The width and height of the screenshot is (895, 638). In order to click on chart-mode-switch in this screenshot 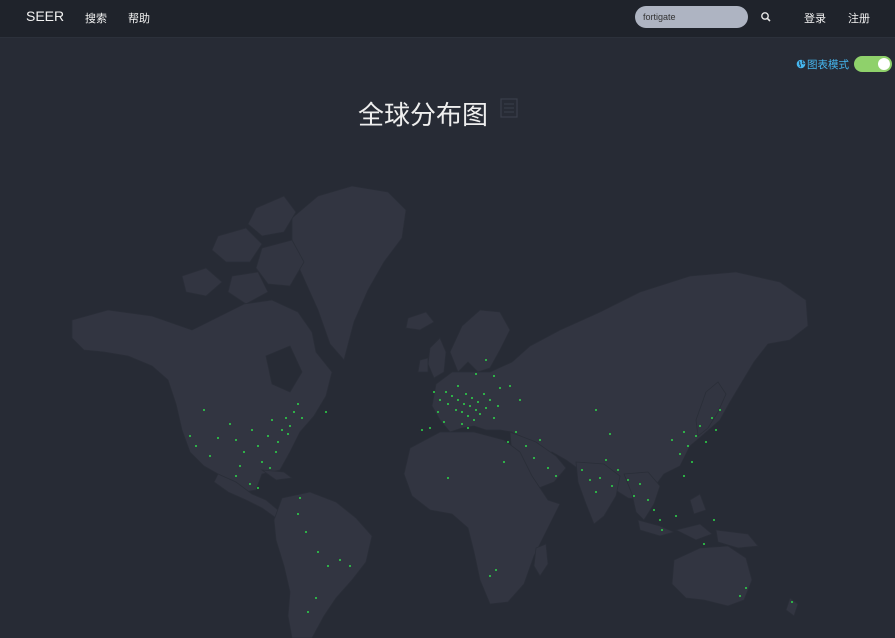, I will do `click(873, 64)`.